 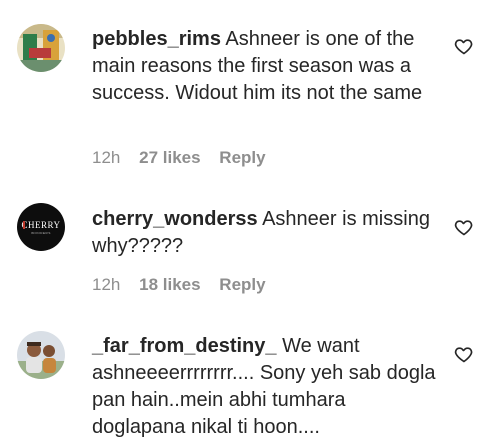 I want to click on avatar: CHERRY WONDERS, so click(x=41, y=227).